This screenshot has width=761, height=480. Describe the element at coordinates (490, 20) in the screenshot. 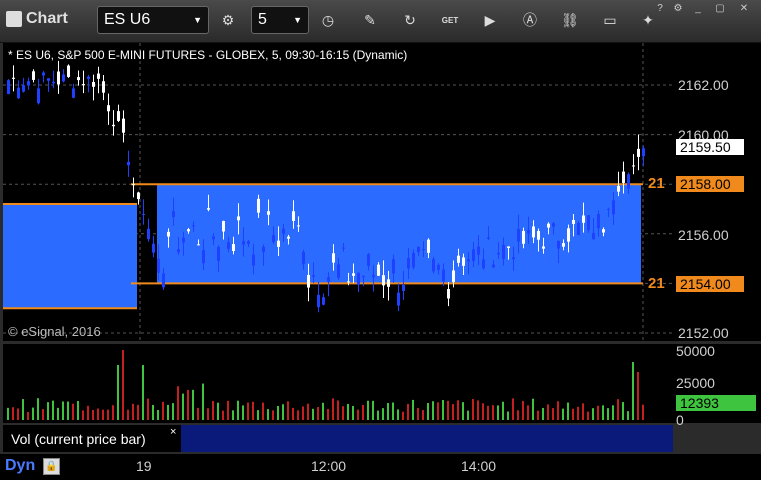

I see `play-icon: ▶` at that location.